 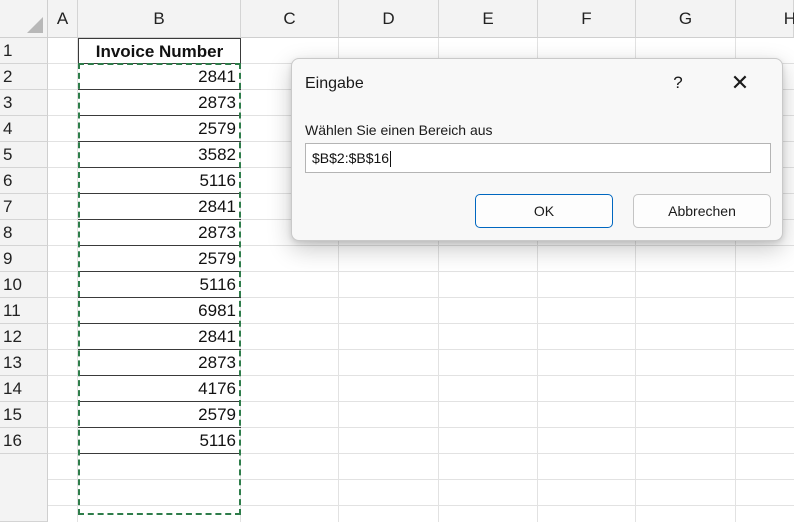 What do you see at coordinates (24, 129) in the screenshot?
I see `row-header-4: 4` at bounding box center [24, 129].